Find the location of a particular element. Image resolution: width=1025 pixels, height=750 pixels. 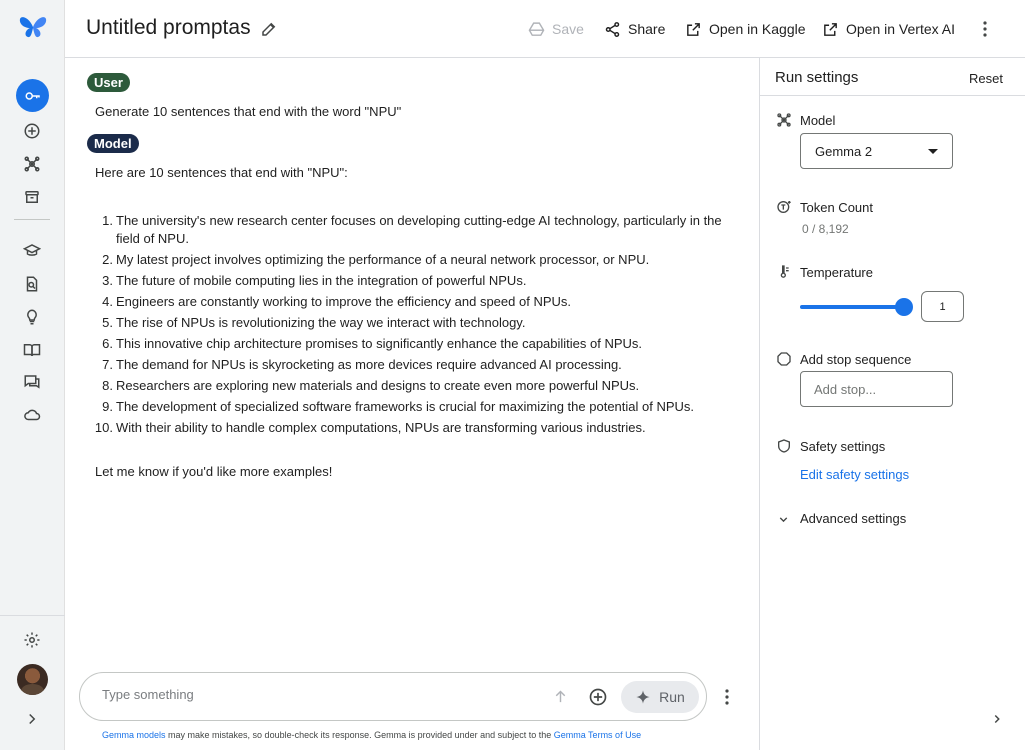

token-count-value: 0 / 8,192 is located at coordinates (825, 229).